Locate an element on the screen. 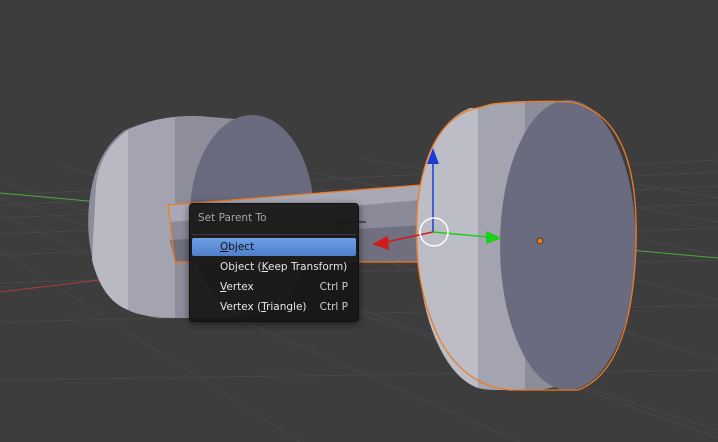 This screenshot has width=718, height=442. menu-item-label: Object (Keep Transform) is located at coordinates (284, 267).